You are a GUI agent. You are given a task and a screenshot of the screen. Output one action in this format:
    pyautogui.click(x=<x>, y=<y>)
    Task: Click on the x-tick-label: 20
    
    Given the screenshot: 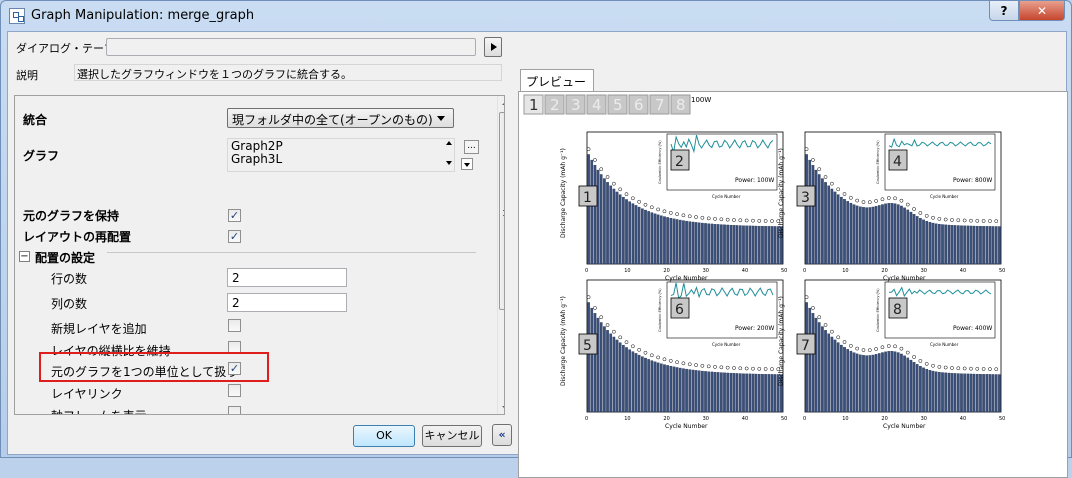 What is the action you would take?
    pyautogui.click(x=884, y=271)
    